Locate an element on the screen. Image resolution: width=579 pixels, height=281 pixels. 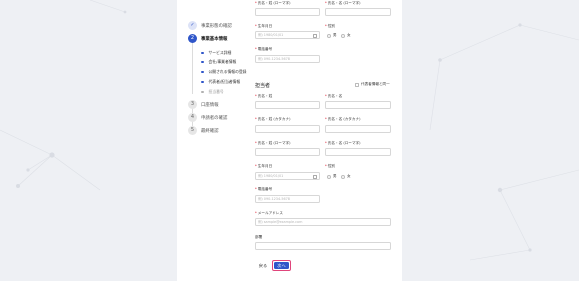
step-applicant-confirm: 4 申請者の確認 is located at coordinates (207, 117).